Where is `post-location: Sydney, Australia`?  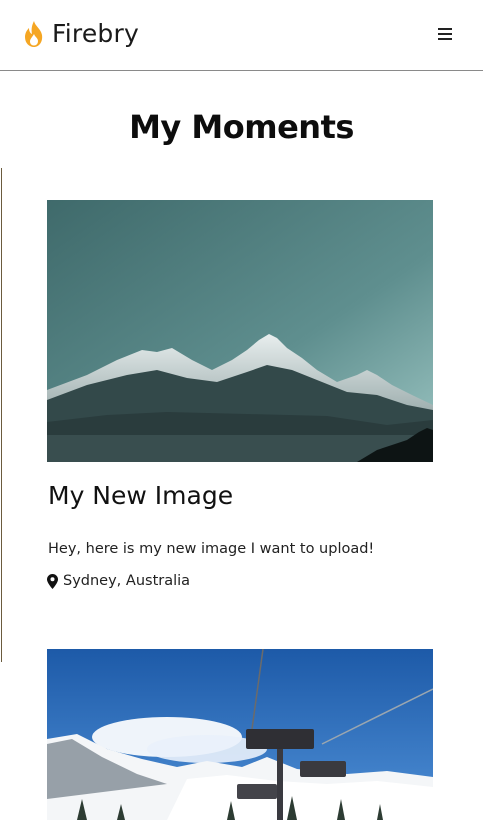 post-location: Sydney, Australia is located at coordinates (118, 581).